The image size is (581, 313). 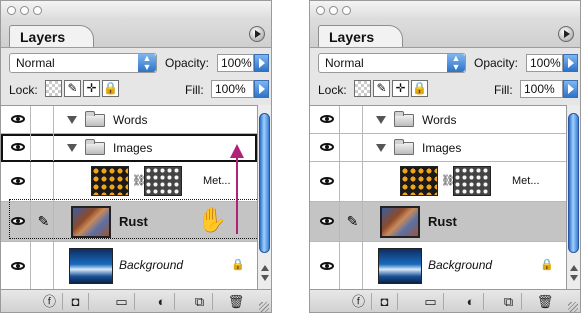 What do you see at coordinates (456, 63) in the screenshot?
I see `select-arrows-icon: ▲ ▼` at bounding box center [456, 63].